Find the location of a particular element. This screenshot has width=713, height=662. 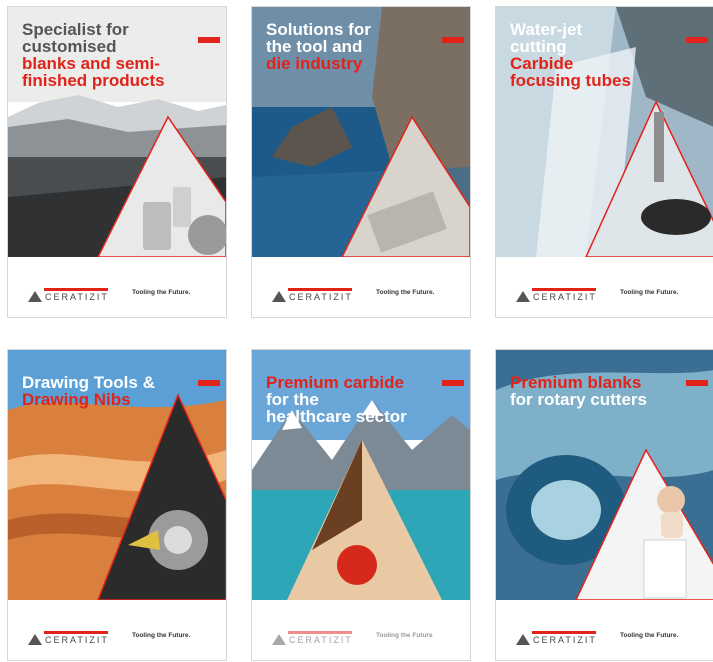

cover-title: Drawing Tools & Drawing Nibs is located at coordinates (114, 391).